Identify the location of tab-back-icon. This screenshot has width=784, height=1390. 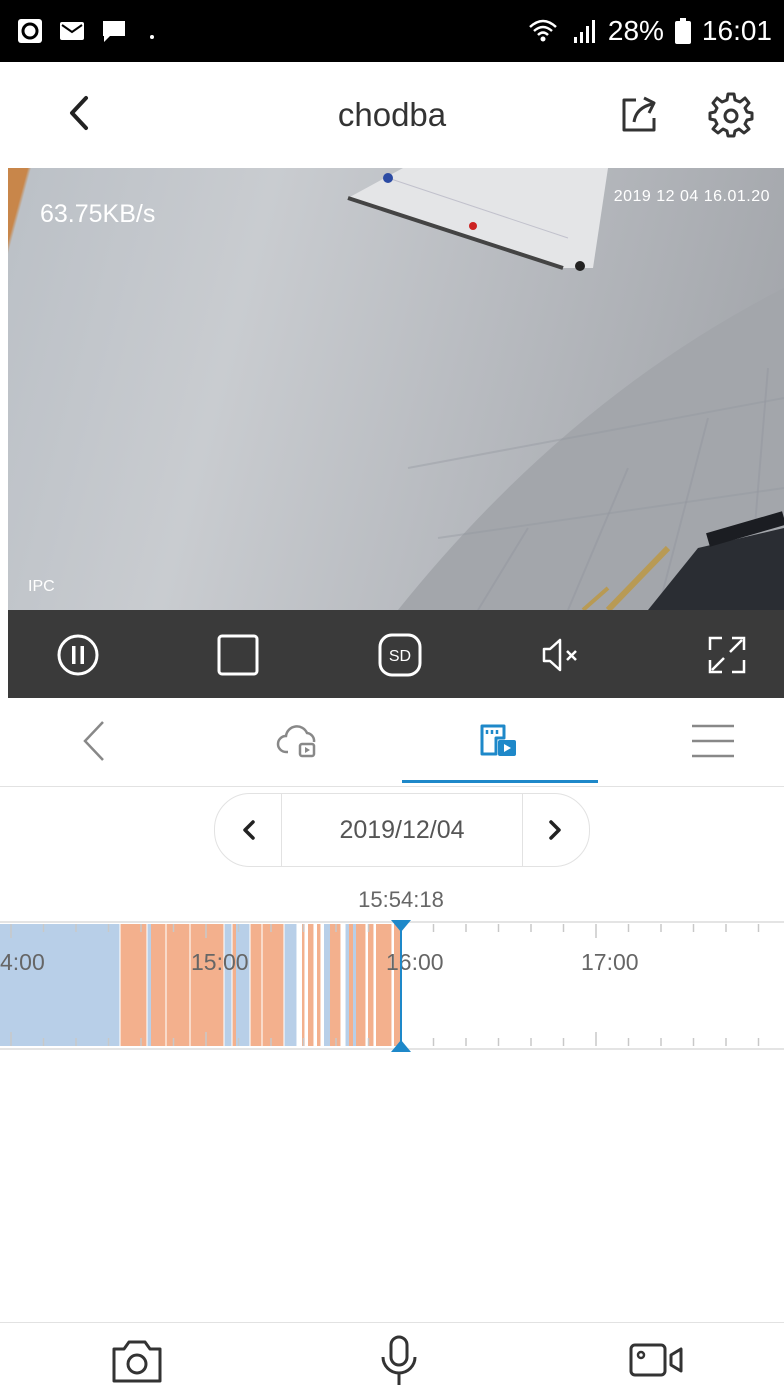
(96, 741).